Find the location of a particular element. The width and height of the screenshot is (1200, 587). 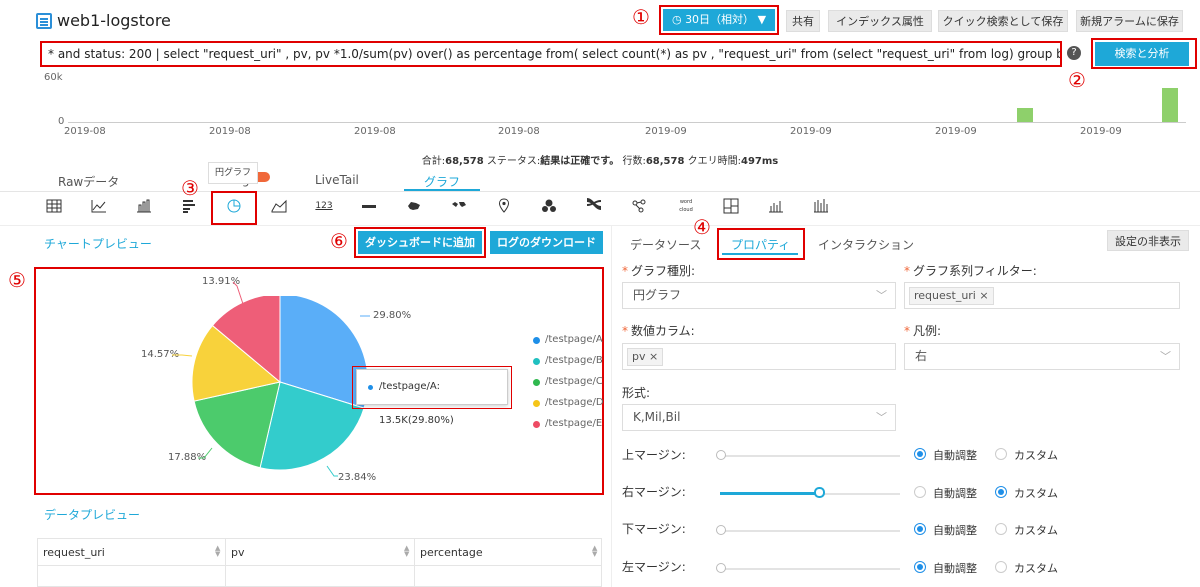

margin-bottom-label: 下マージン: is located at coordinates (654, 529).